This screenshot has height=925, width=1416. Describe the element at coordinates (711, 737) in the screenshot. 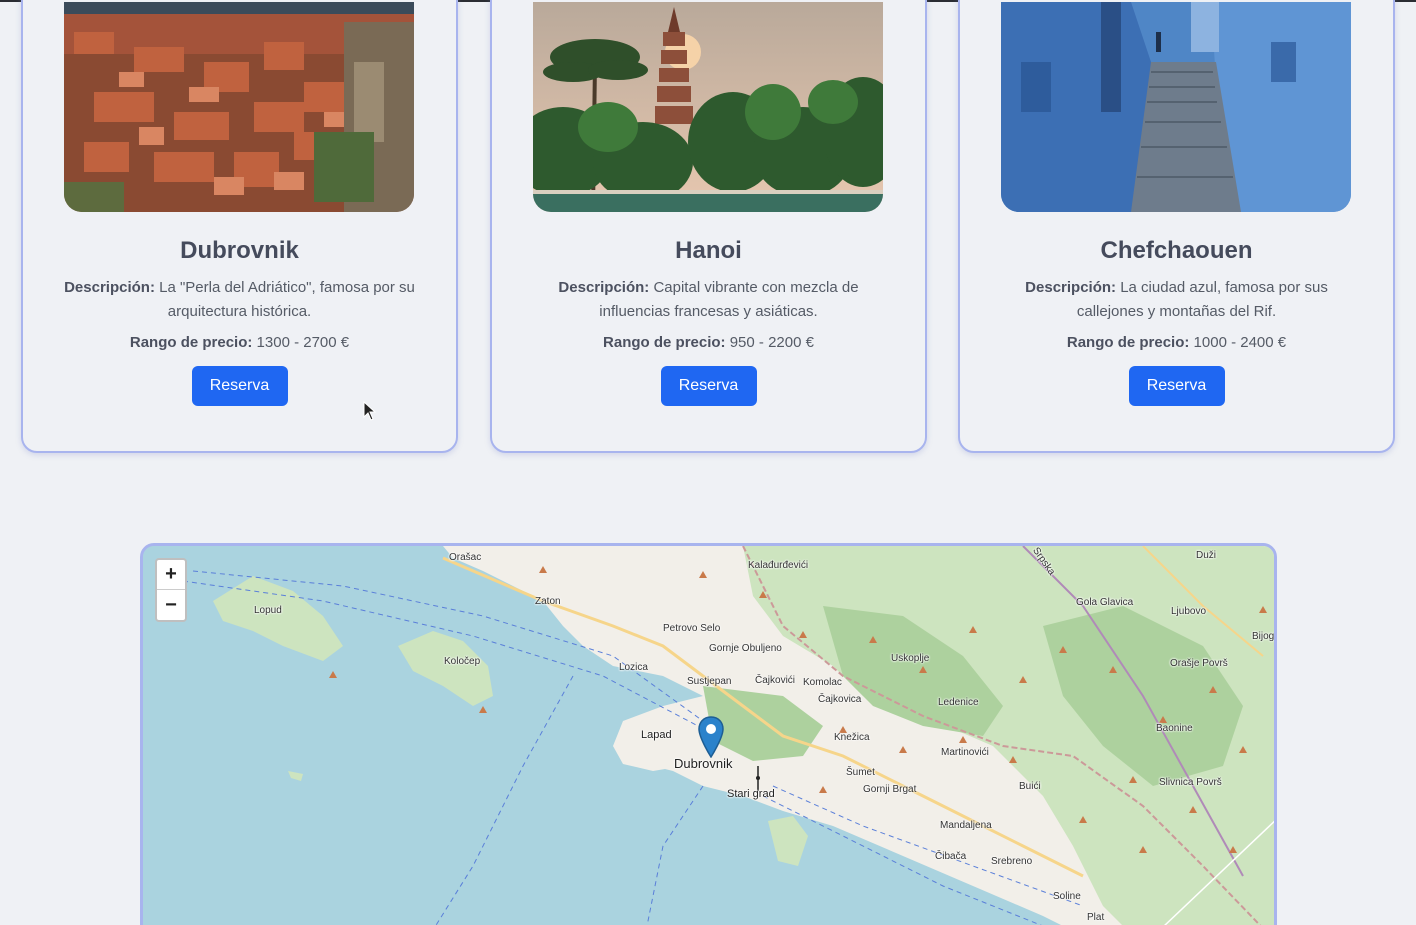

I see `location-marker-icon` at that location.